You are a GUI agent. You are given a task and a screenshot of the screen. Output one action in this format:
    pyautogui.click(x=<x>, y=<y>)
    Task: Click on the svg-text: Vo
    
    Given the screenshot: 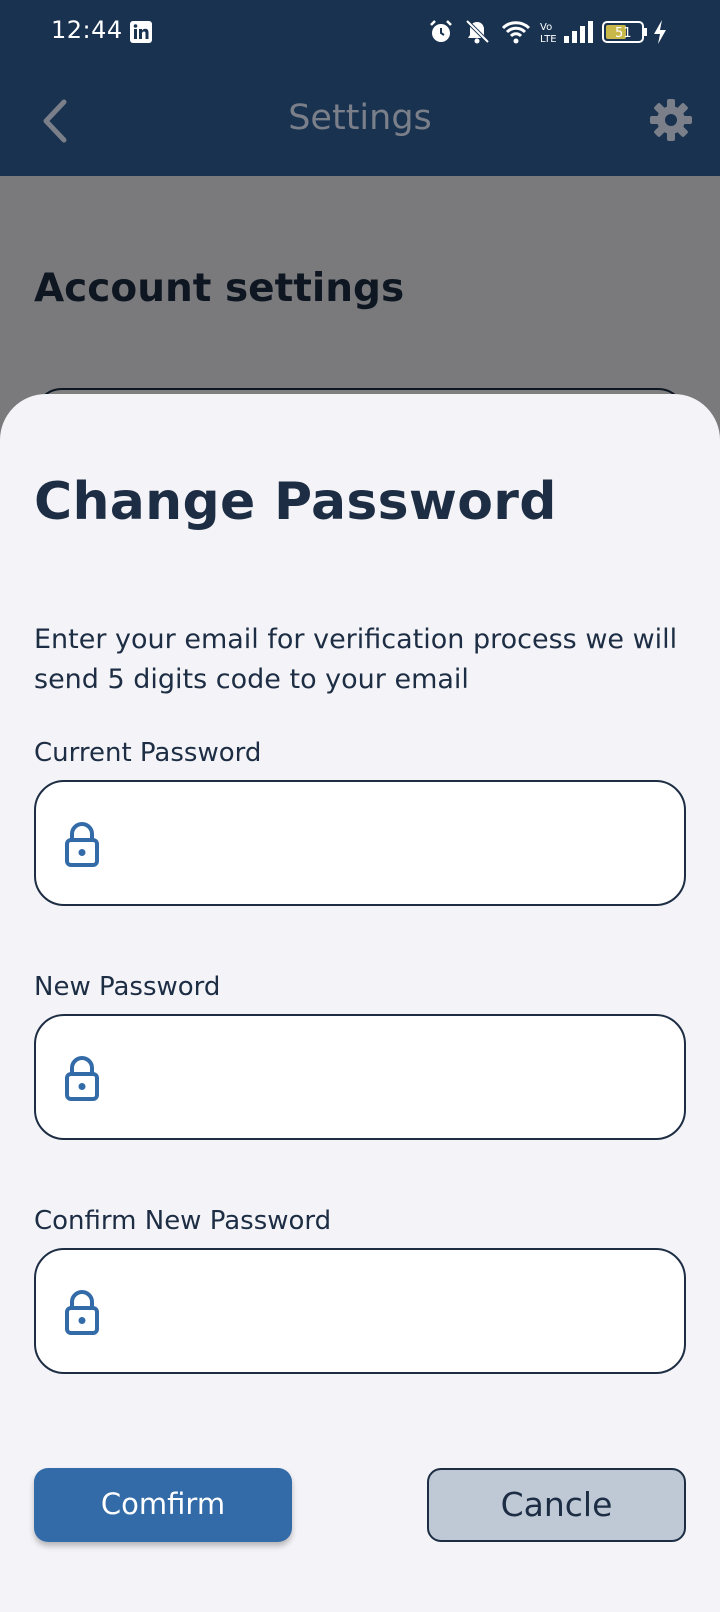 What is the action you would take?
    pyautogui.click(x=546, y=27)
    